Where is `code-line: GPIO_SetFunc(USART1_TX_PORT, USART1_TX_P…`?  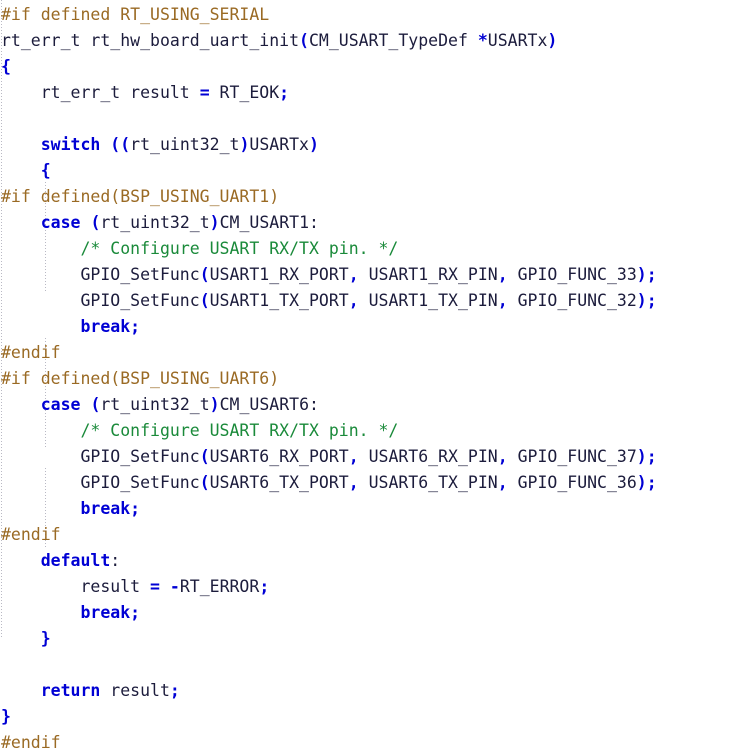
code-line: GPIO_SetFunc(USART1_TX_PORT, USART1_TX_P… is located at coordinates (371, 301).